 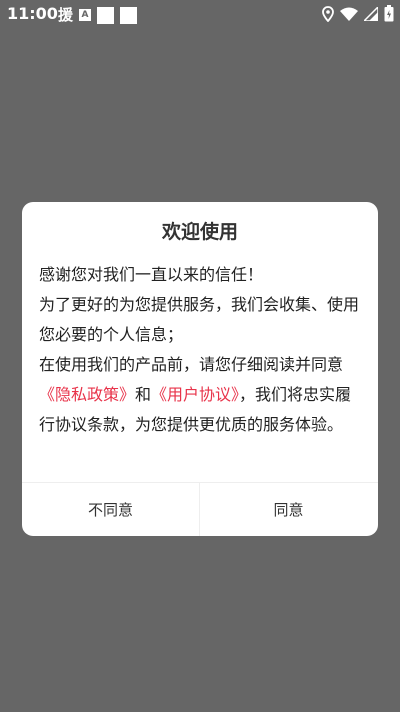 What do you see at coordinates (200, 14) in the screenshot?
I see `status-bar: 11:00 援 A` at bounding box center [200, 14].